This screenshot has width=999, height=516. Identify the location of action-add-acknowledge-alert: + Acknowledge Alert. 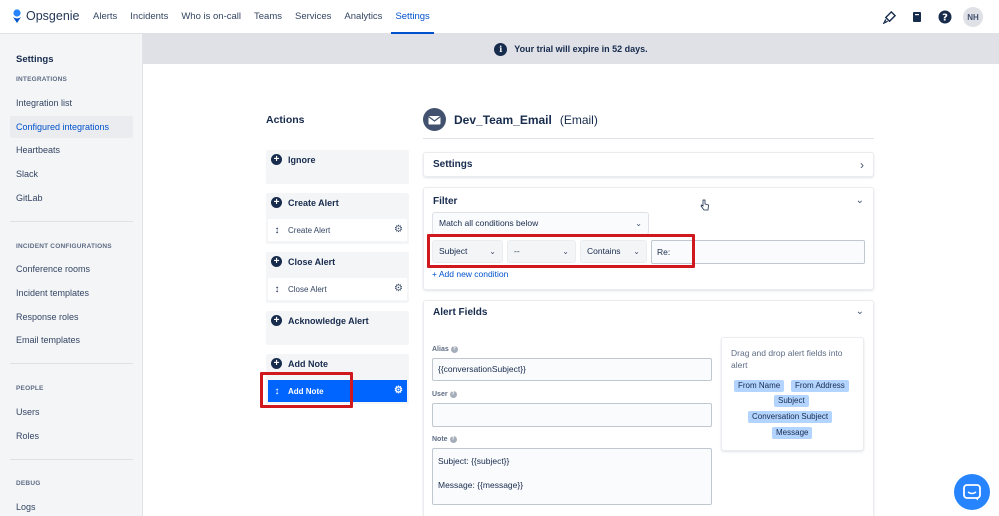
(320, 320).